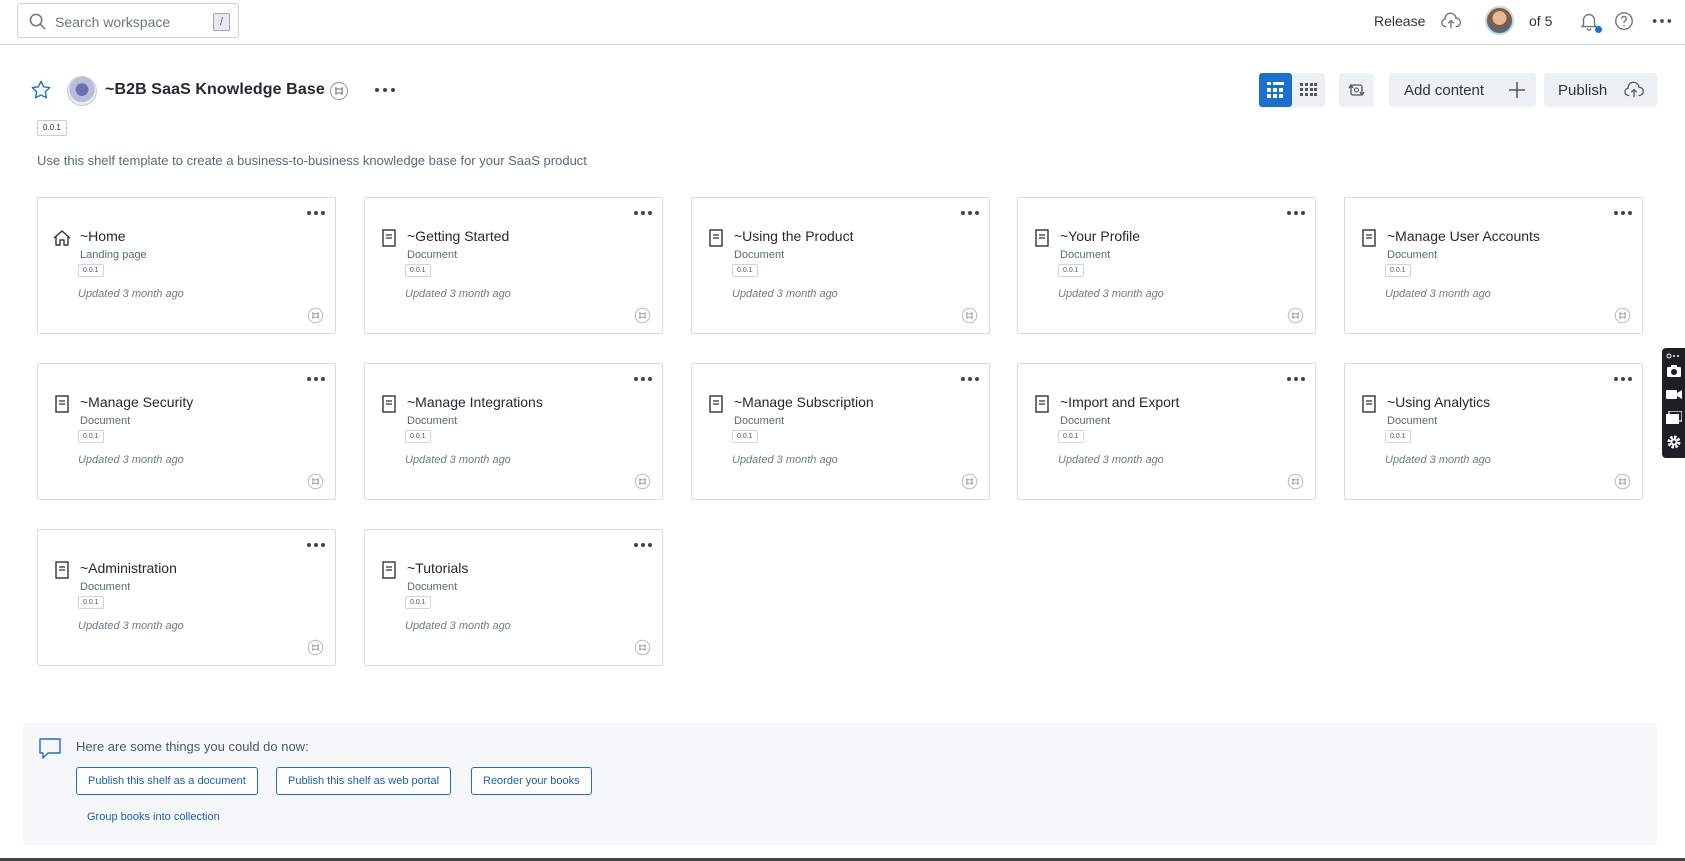  Describe the element at coordinates (1624, 21) in the screenshot. I see `help-icon` at that location.